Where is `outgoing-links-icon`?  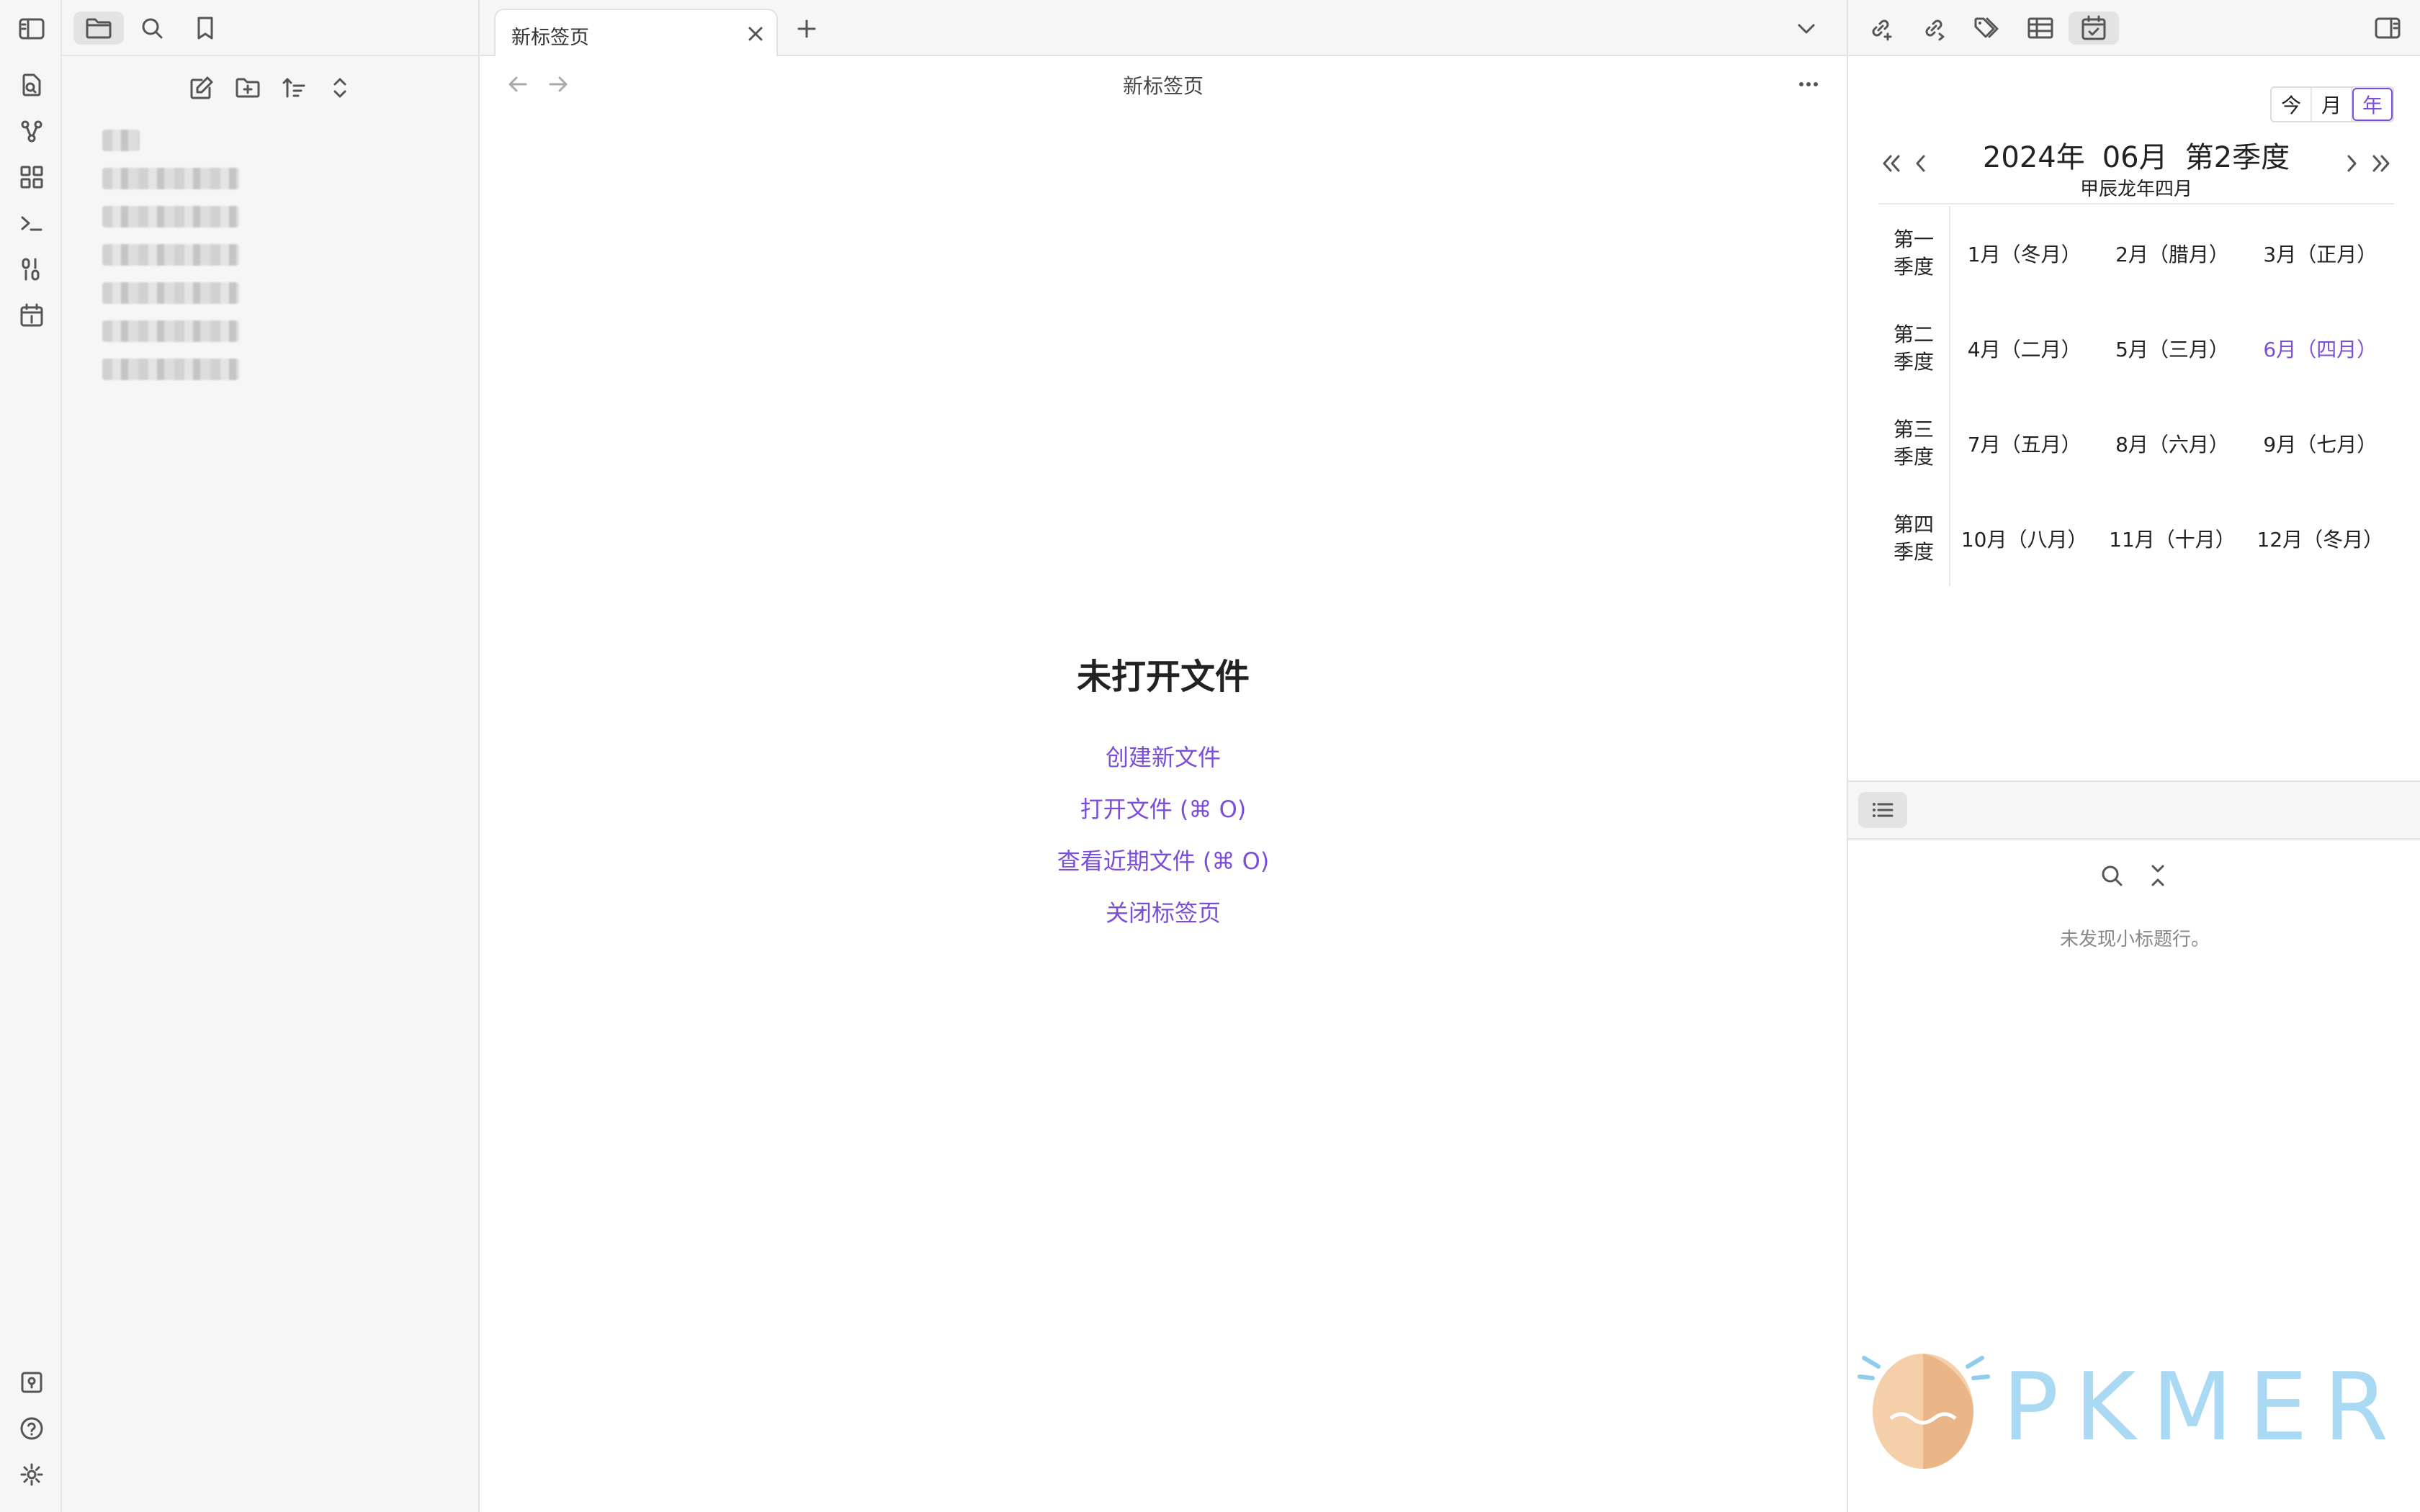
outgoing-links-icon is located at coordinates (1934, 28).